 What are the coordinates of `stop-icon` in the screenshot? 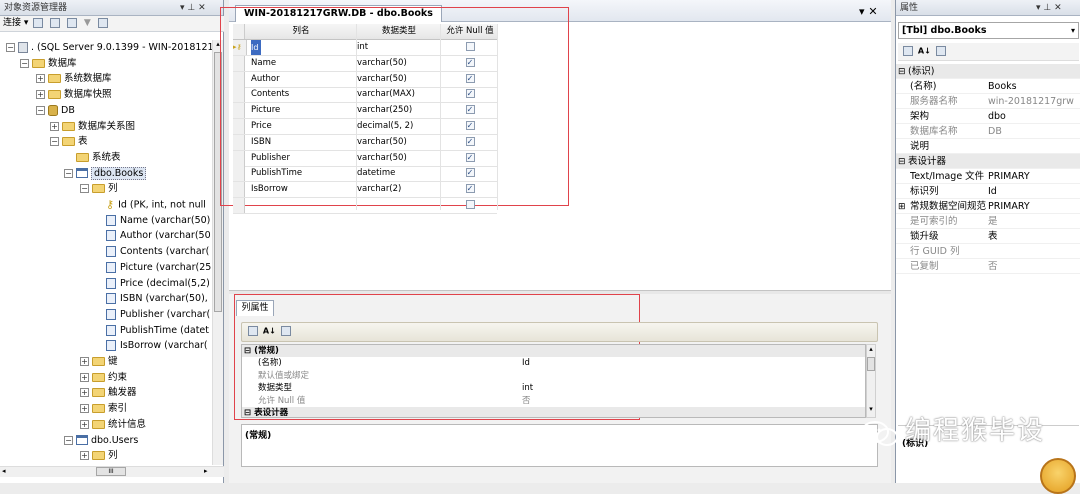 It's located at (72, 22).